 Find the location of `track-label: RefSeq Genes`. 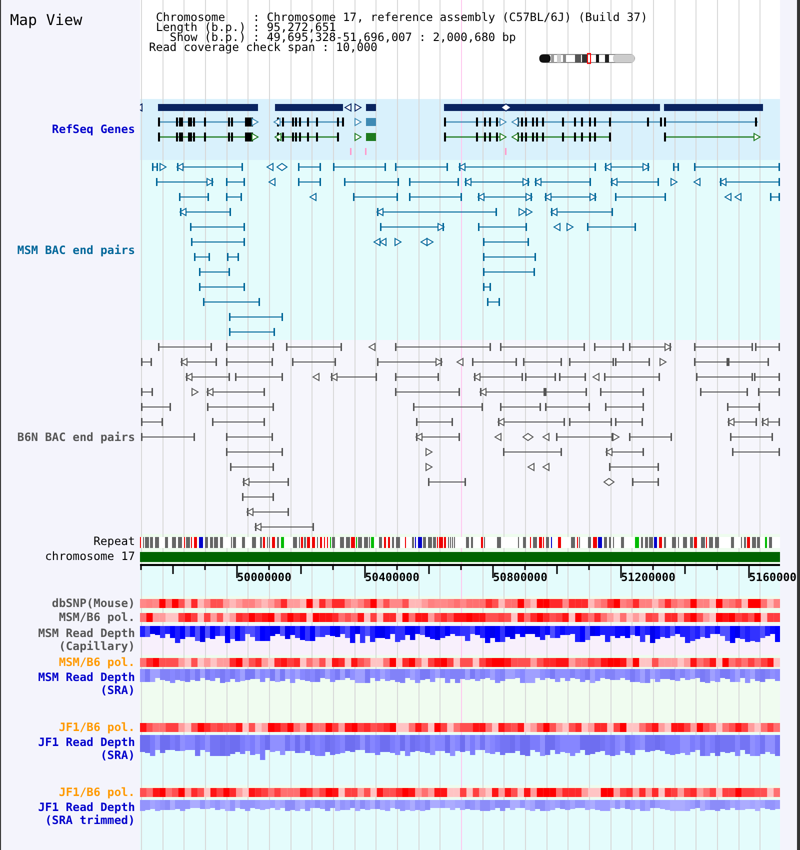

track-label: RefSeq Genes is located at coordinates (93, 129).